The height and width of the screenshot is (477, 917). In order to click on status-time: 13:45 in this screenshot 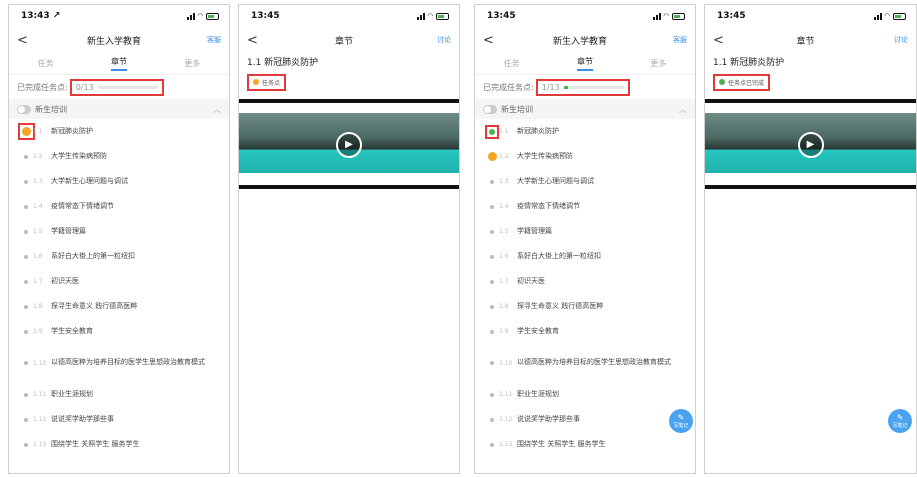, I will do `click(501, 16)`.